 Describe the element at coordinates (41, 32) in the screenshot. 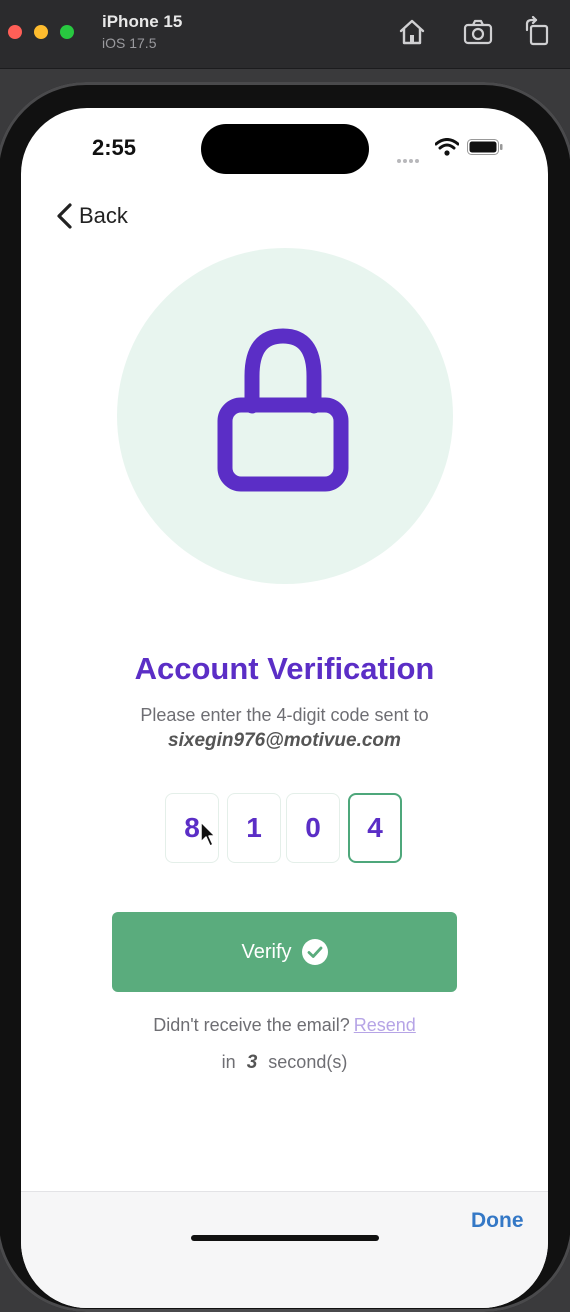

I see `minimize-window-button` at that location.